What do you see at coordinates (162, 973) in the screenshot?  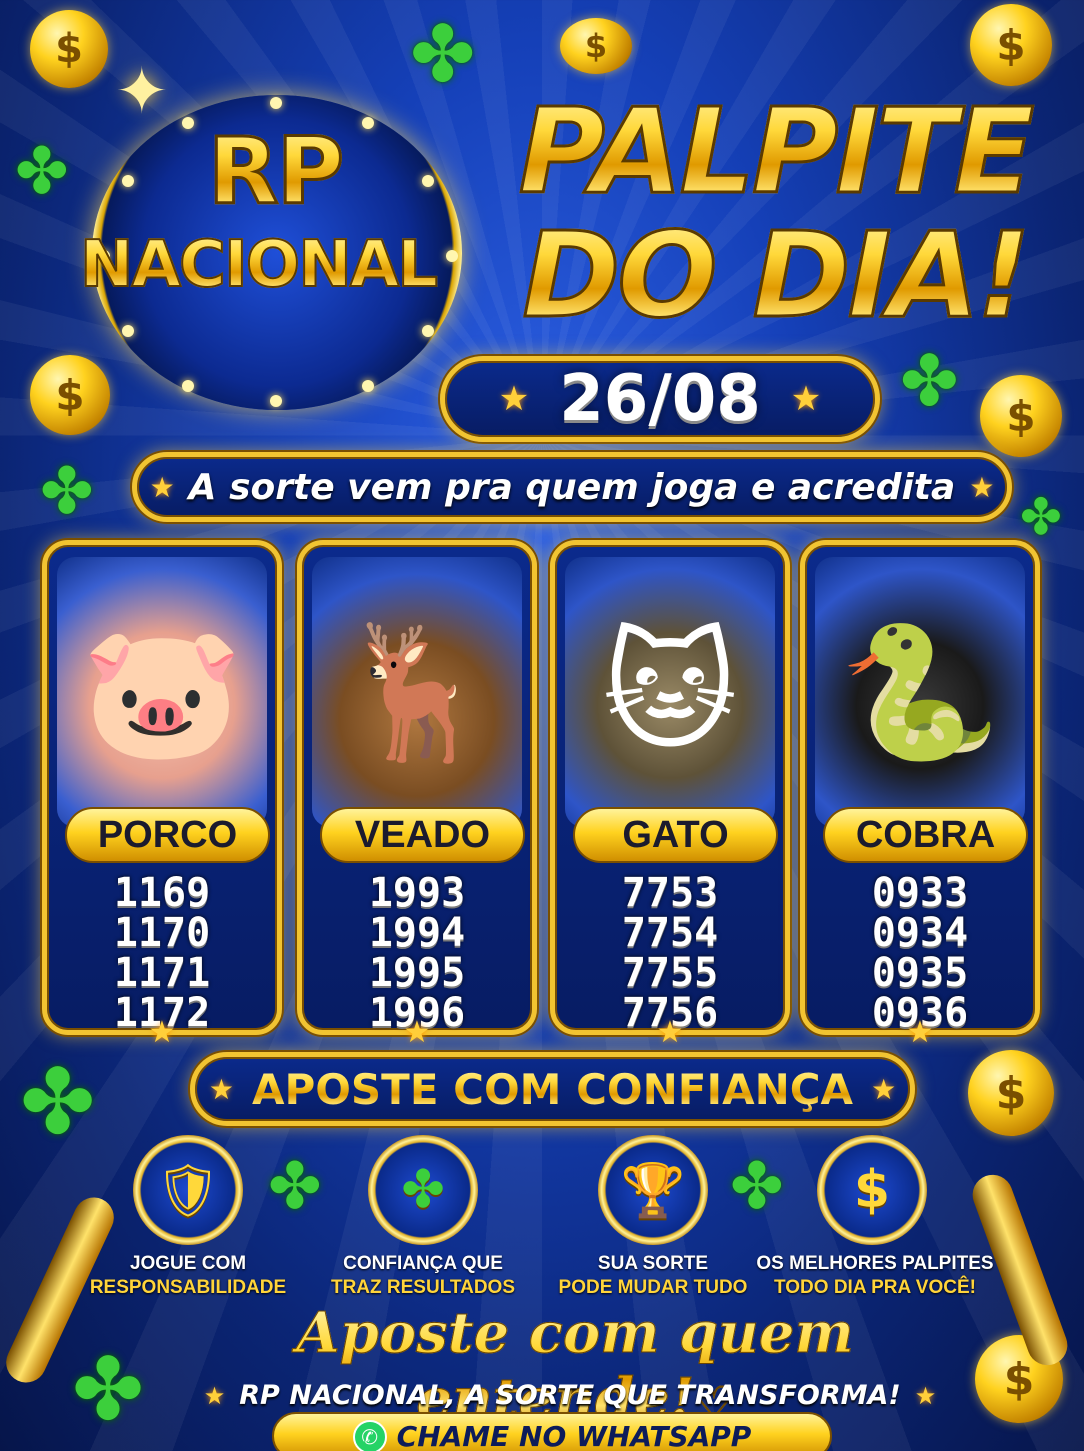 I see `number-item: 1171` at bounding box center [162, 973].